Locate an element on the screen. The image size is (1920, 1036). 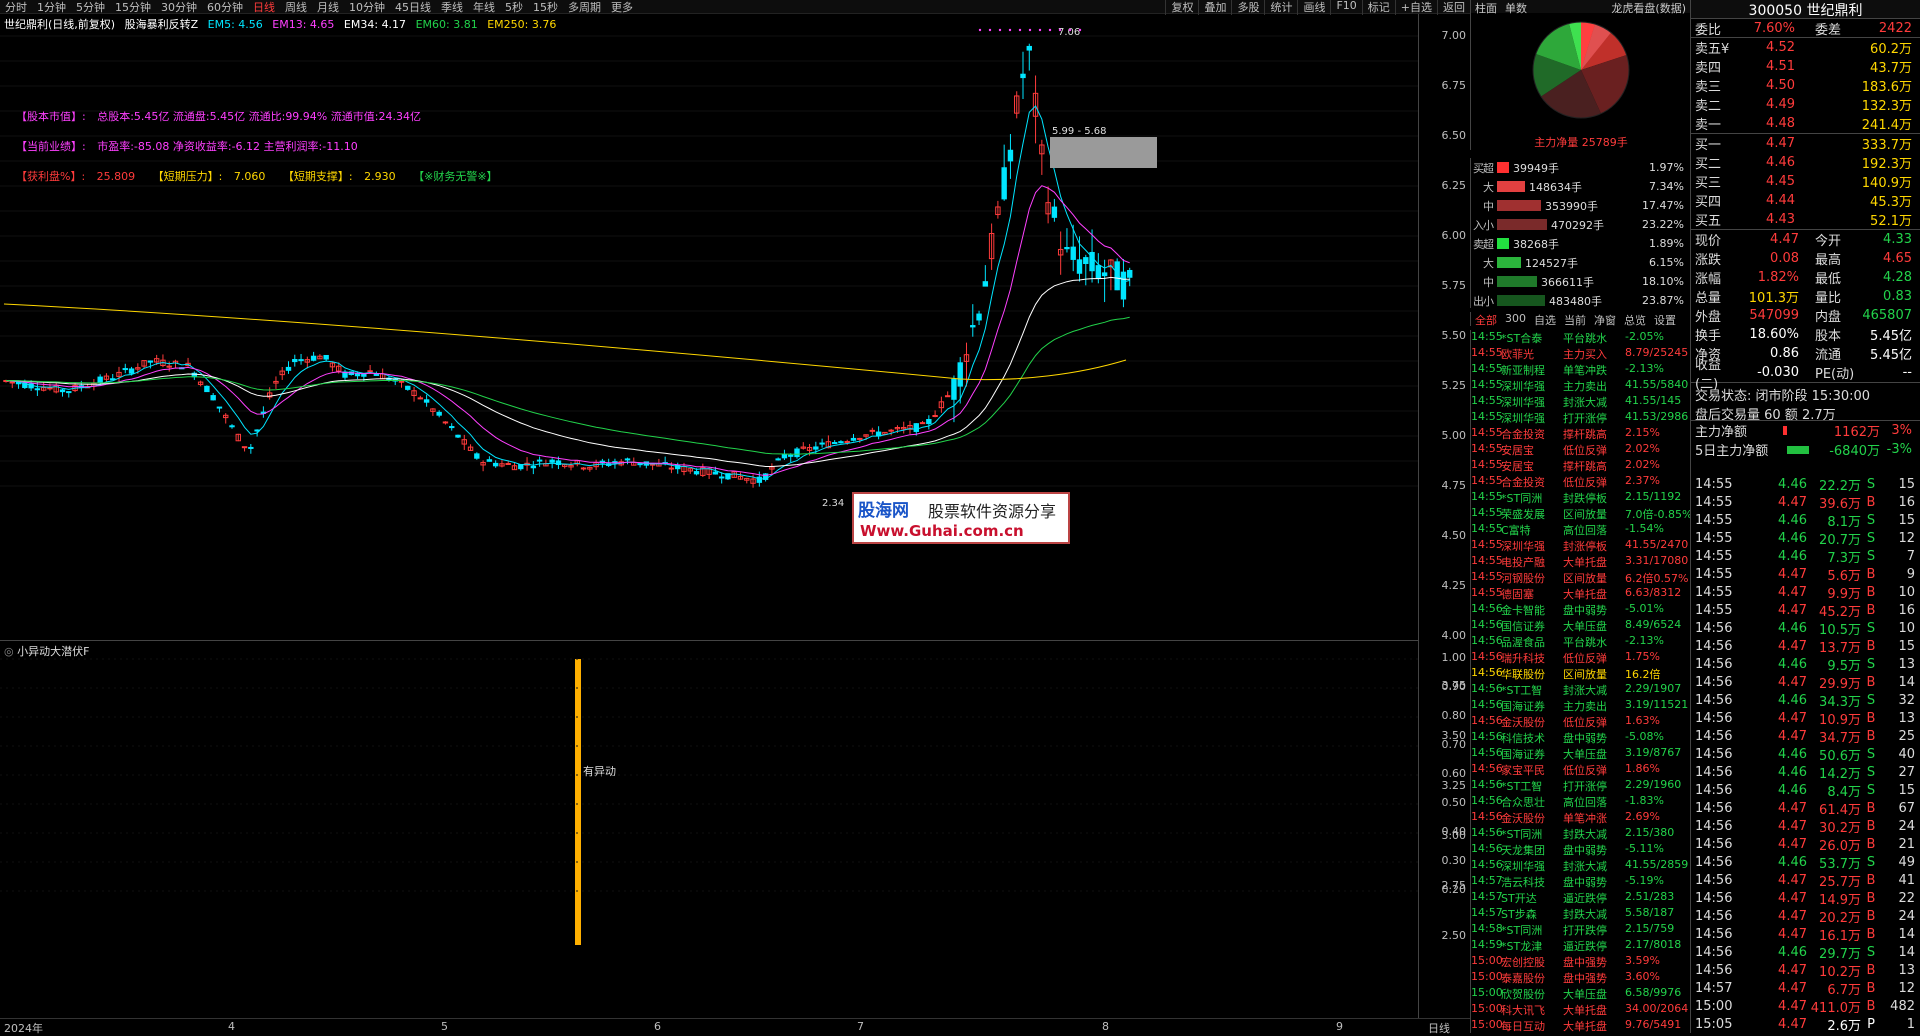
news-row: 14:56 华联股份 区间放量 16.2倍 is located at coordinates (1580, 674).